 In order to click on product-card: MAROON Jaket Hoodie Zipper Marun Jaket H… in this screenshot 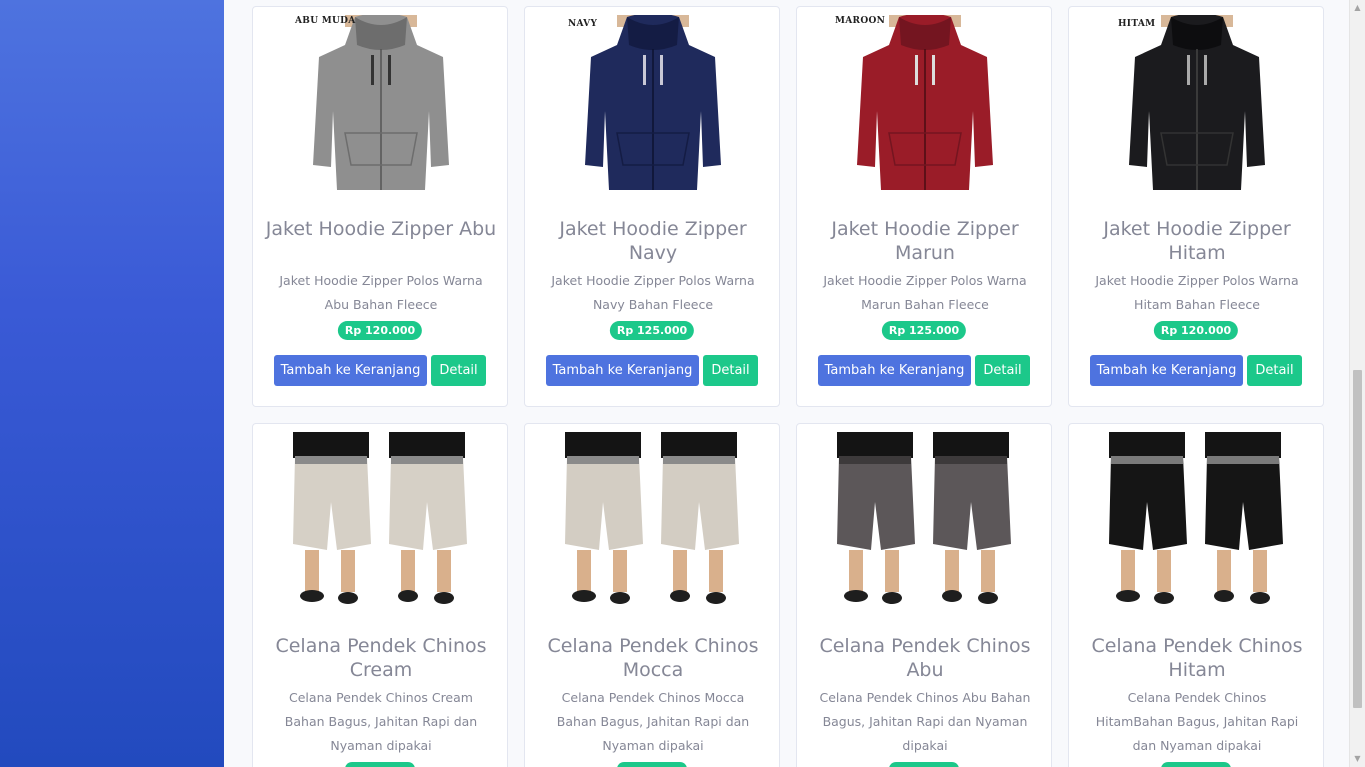, I will do `click(924, 206)`.